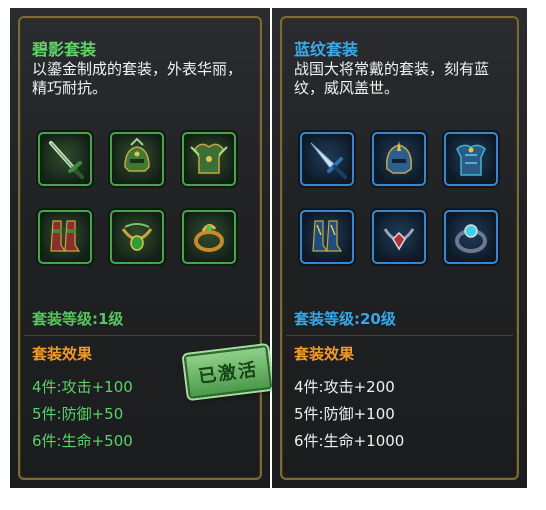 Image resolution: width=546 pixels, height=510 pixels. What do you see at coordinates (64, 49) in the screenshot?
I see `set-title: 碧影套装` at bounding box center [64, 49].